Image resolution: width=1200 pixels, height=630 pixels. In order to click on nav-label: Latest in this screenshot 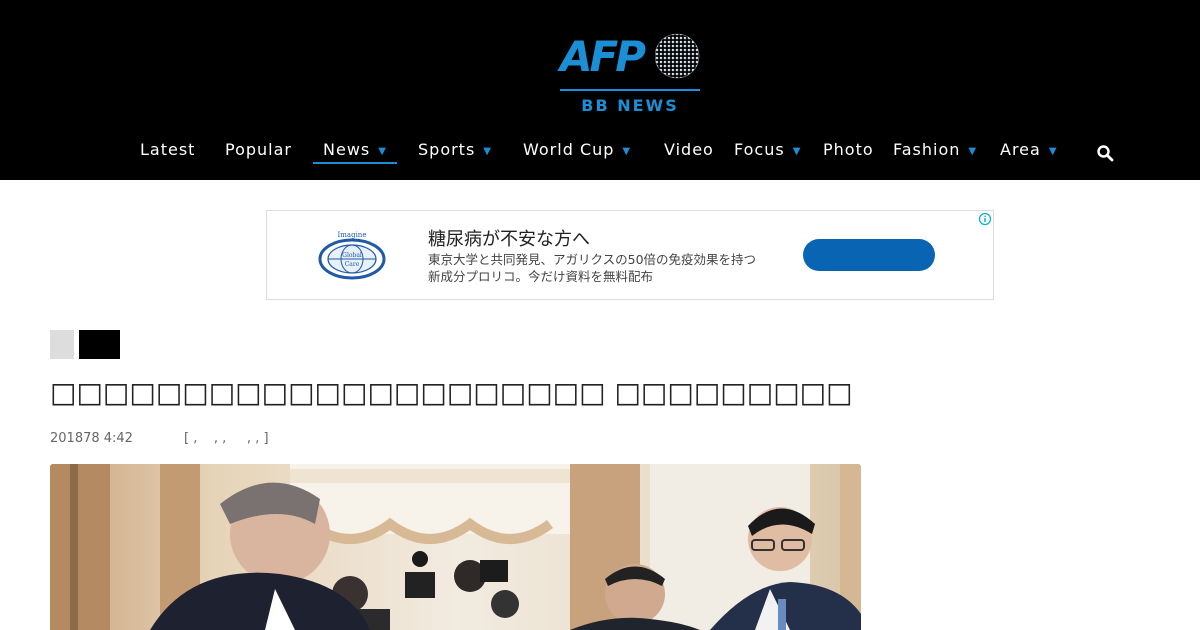, I will do `click(168, 149)`.